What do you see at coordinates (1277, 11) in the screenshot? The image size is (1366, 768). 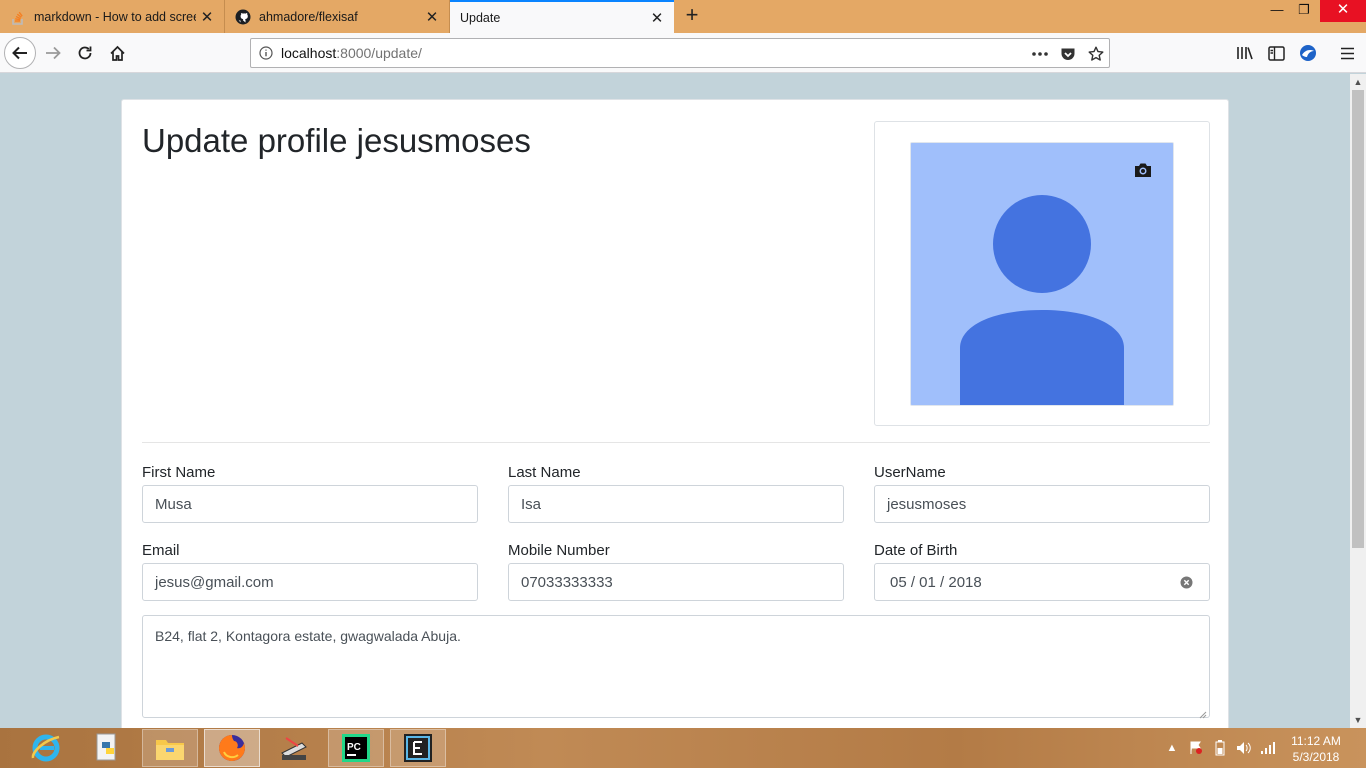 I see `minimize-button: —` at bounding box center [1277, 11].